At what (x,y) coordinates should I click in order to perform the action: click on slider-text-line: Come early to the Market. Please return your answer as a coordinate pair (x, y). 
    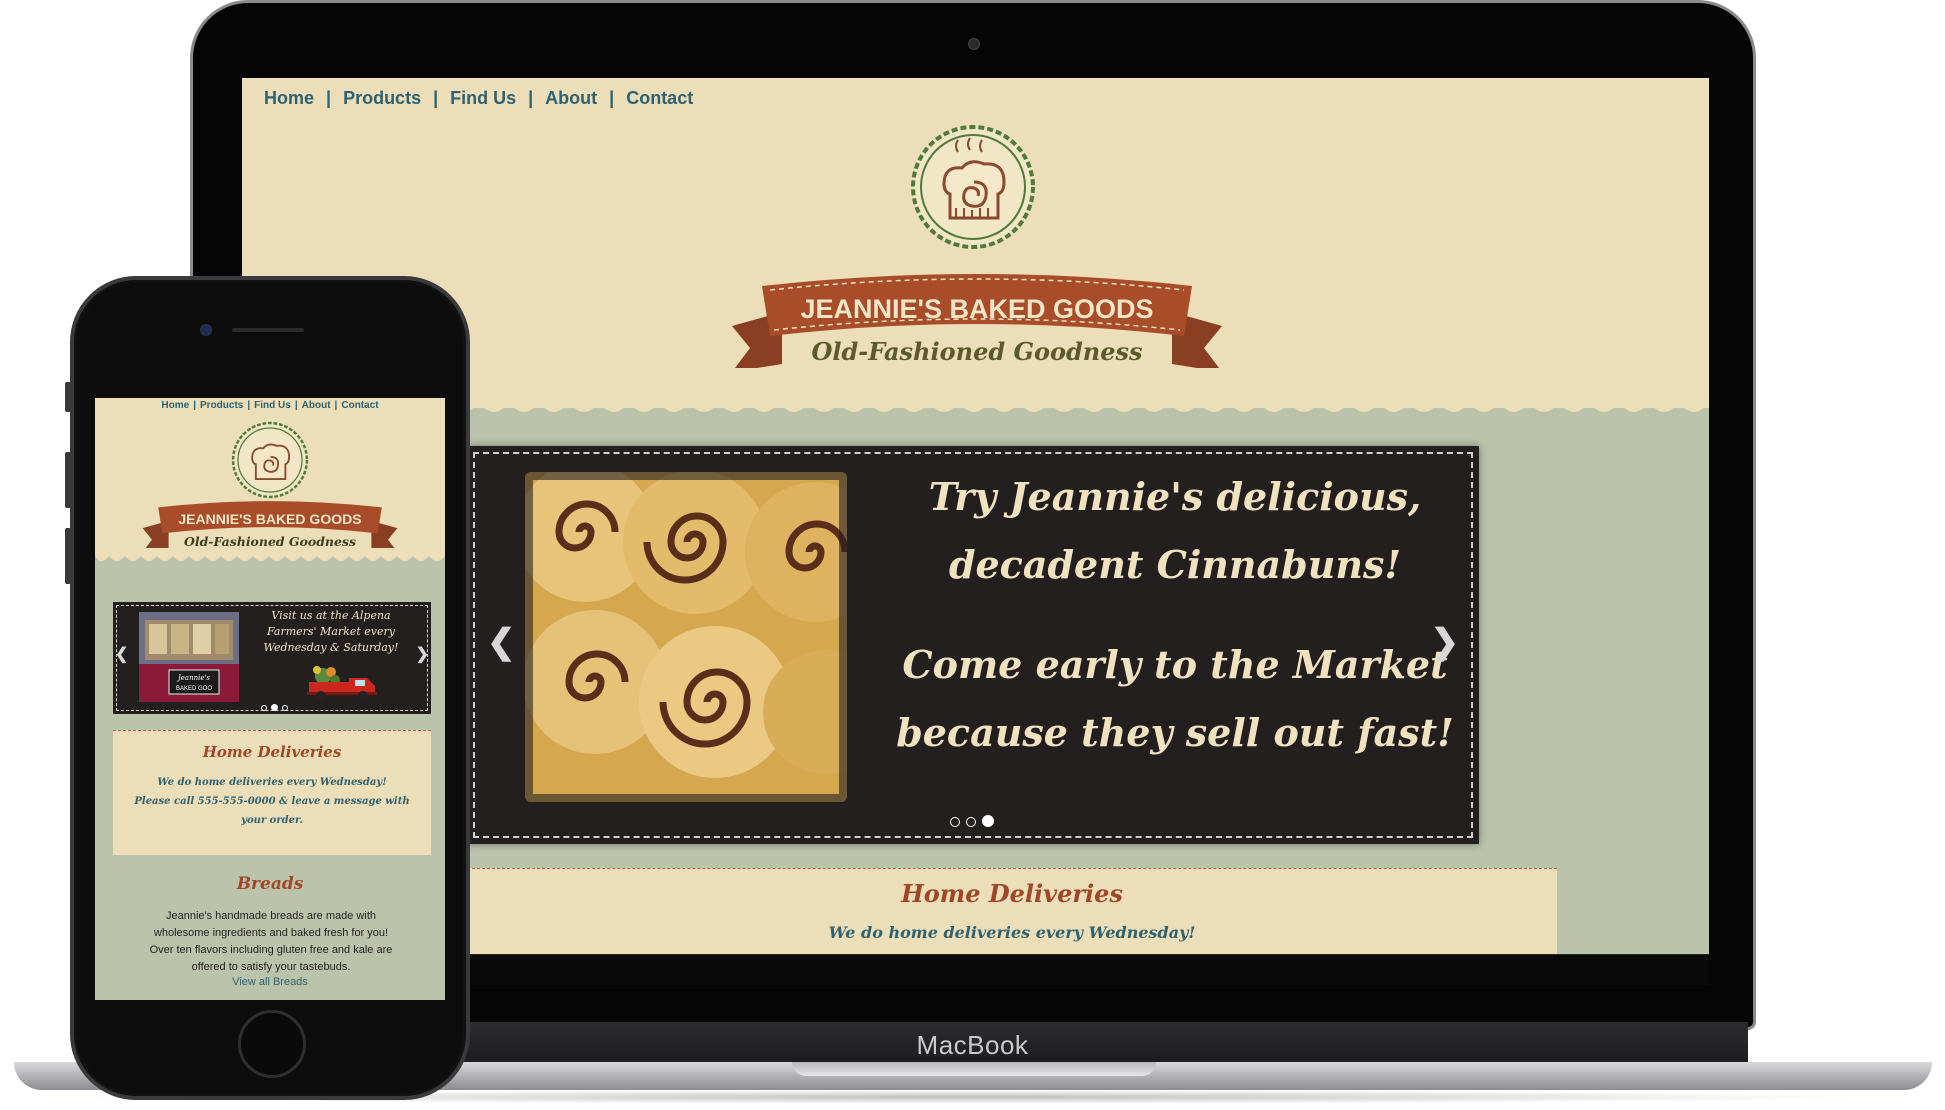
    Looking at the image, I should click on (1175, 664).